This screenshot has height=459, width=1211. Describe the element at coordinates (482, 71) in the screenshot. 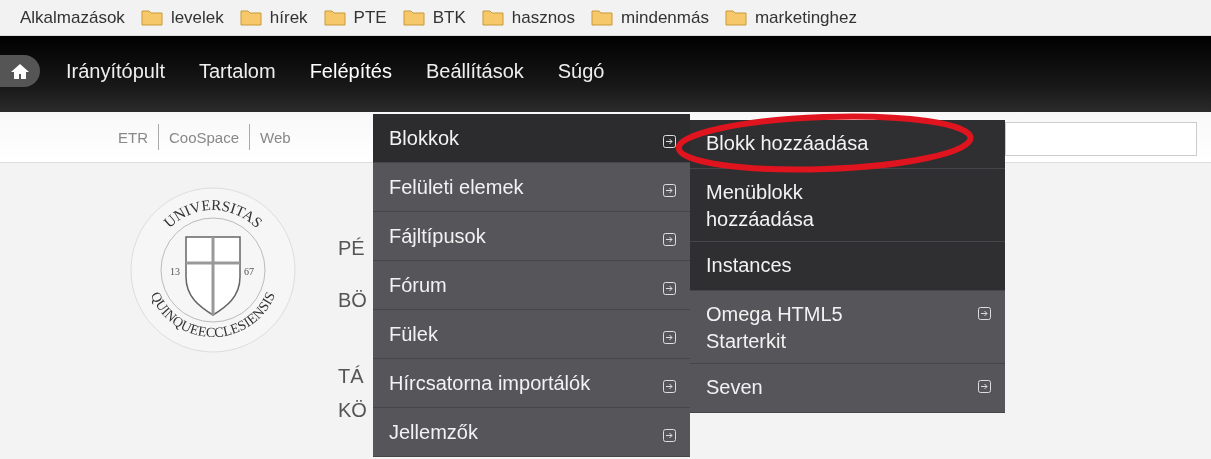

I see `toolbar-menu-item: Beállítások` at that location.